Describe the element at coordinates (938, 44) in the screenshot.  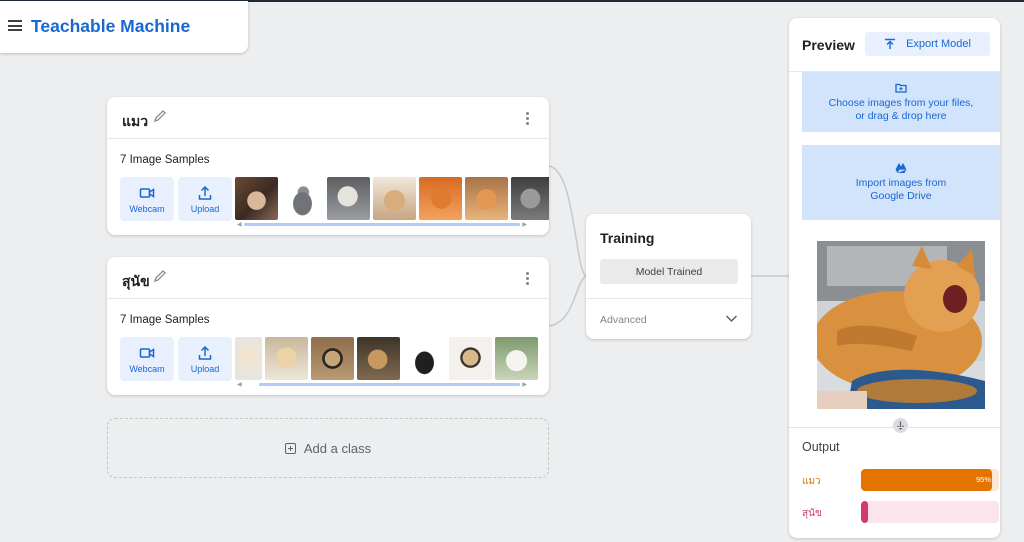
I see `export-model-label: Export Model` at that location.